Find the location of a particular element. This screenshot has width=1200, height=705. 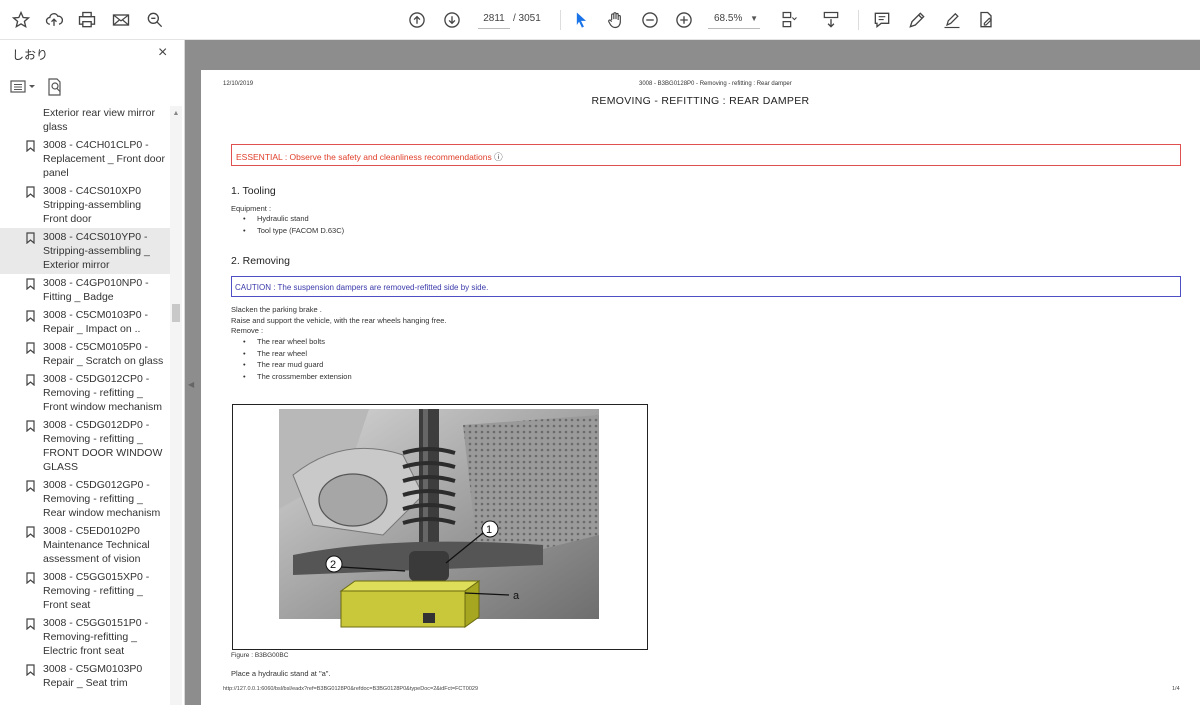

bookmark-label: panel is located at coordinates (56, 173).